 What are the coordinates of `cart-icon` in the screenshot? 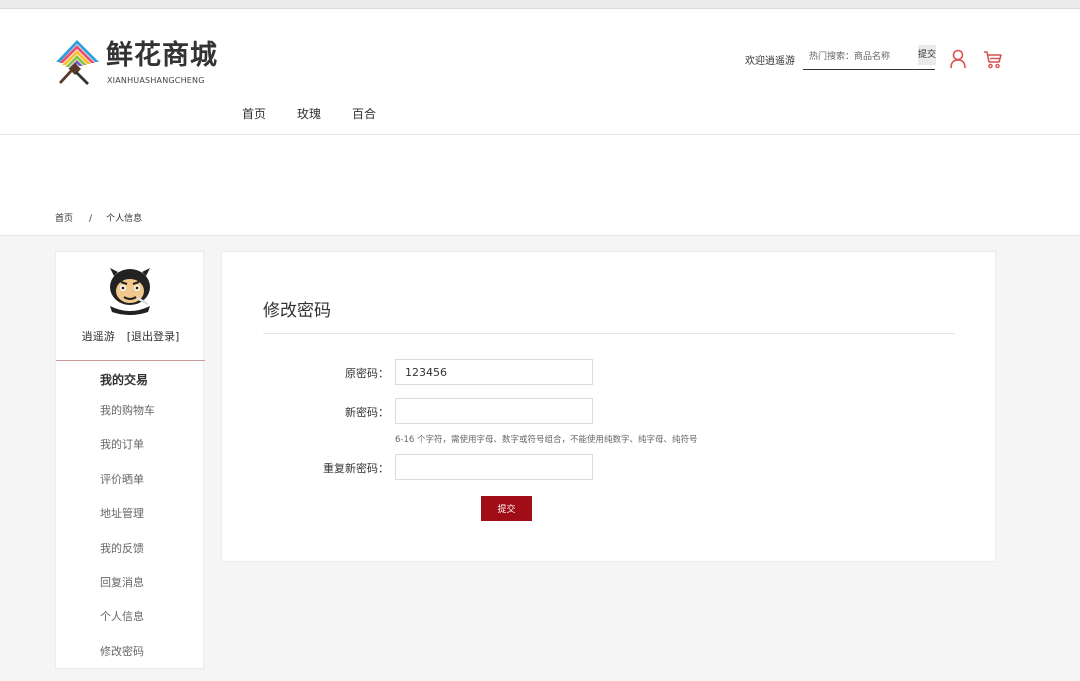 It's located at (993, 59).